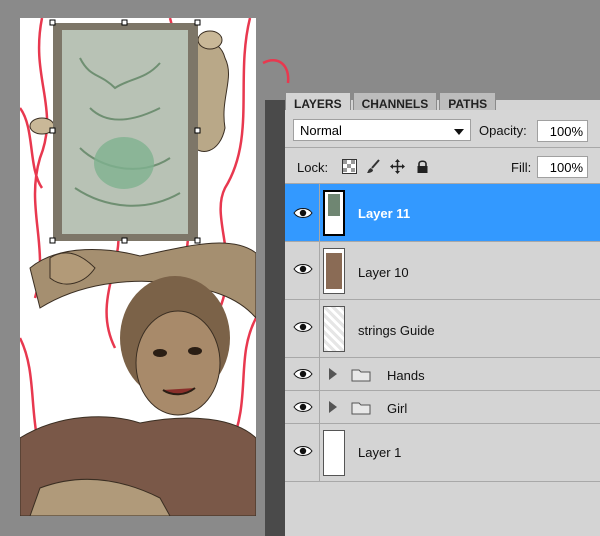  I want to click on chevron-down-icon, so click(459, 132).